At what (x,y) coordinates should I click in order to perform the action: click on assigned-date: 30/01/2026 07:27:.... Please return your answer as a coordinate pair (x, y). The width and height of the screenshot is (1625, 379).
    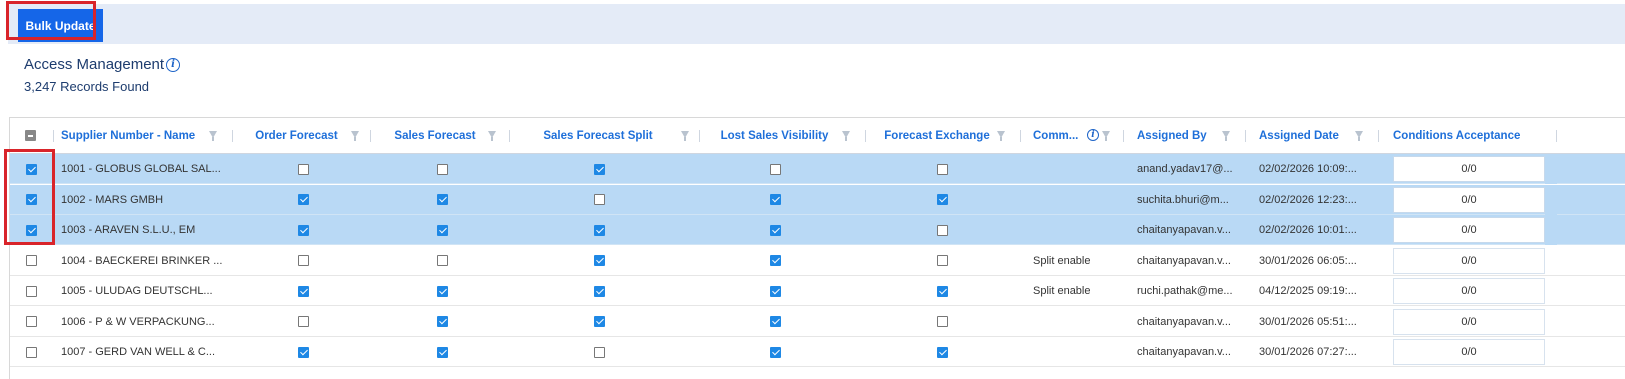
    Looking at the image, I should click on (1308, 352).